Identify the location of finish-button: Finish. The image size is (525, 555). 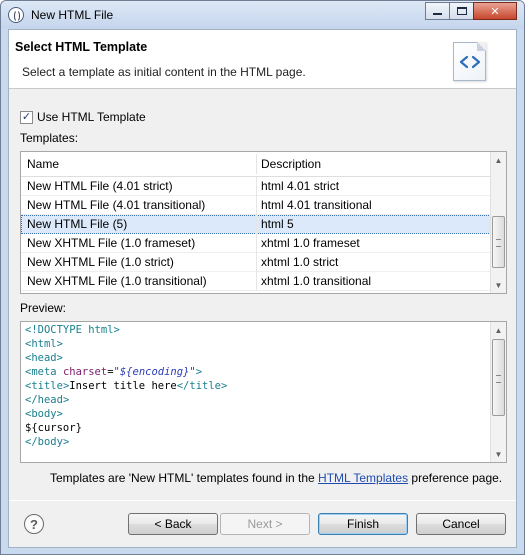
(363, 524).